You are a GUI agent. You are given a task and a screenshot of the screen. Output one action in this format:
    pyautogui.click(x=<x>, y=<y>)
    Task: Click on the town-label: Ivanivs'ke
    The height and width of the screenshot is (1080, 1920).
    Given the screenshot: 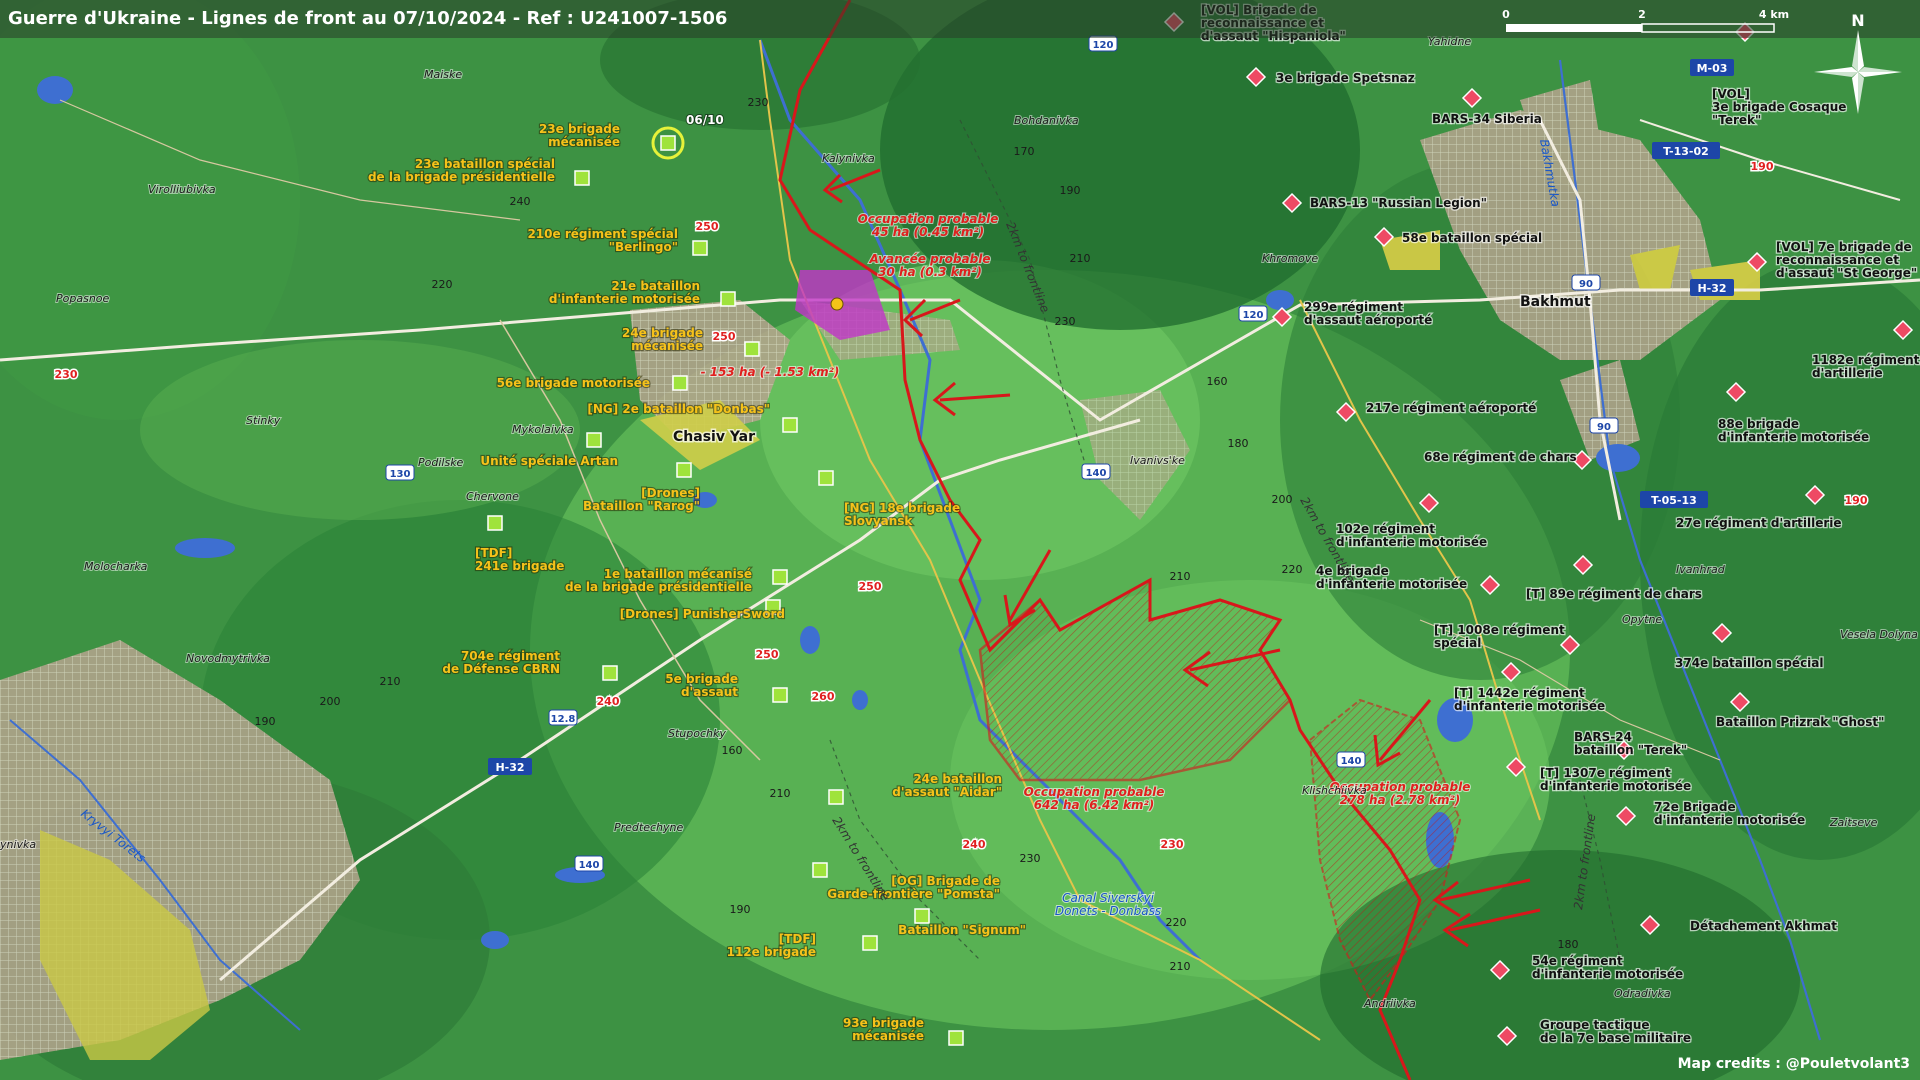 What is the action you would take?
    pyautogui.click(x=1157, y=460)
    